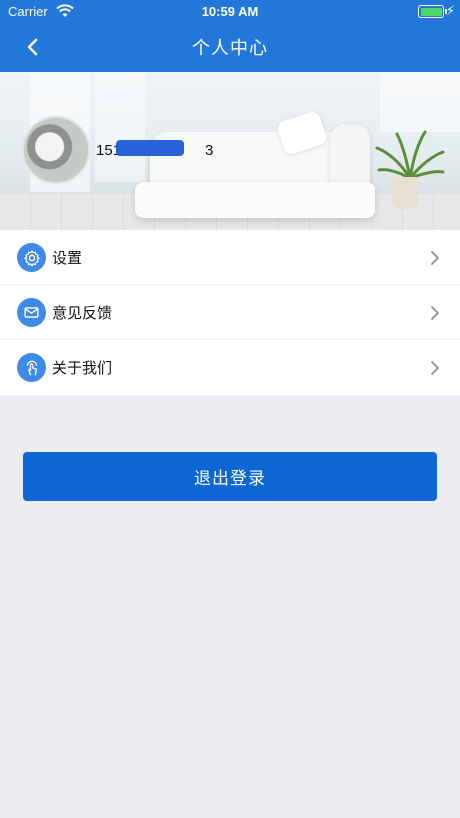  What do you see at coordinates (432, 11) in the screenshot?
I see `battery-icon` at bounding box center [432, 11].